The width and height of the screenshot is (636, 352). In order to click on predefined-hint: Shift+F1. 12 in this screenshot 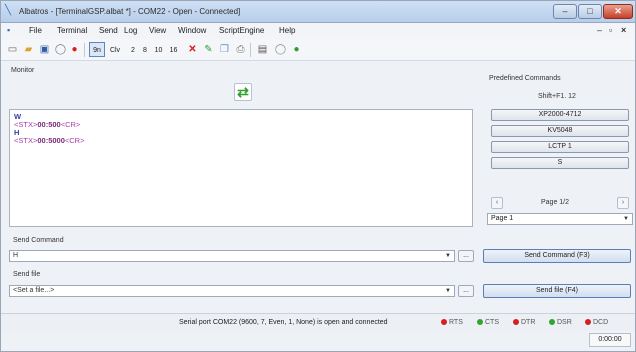, I will do `click(557, 96)`.